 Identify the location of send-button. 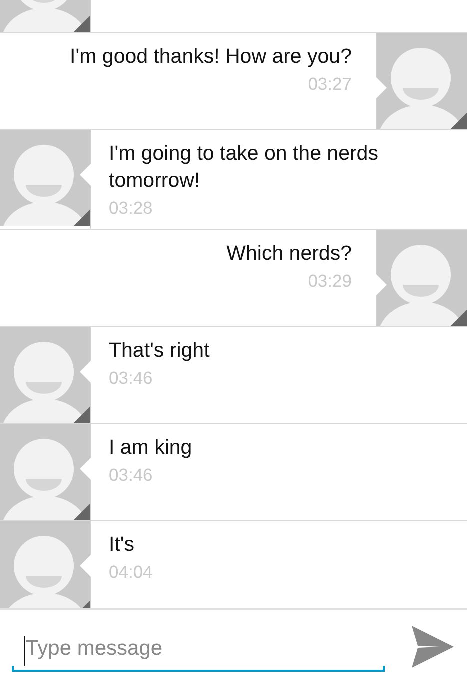
(432, 647).